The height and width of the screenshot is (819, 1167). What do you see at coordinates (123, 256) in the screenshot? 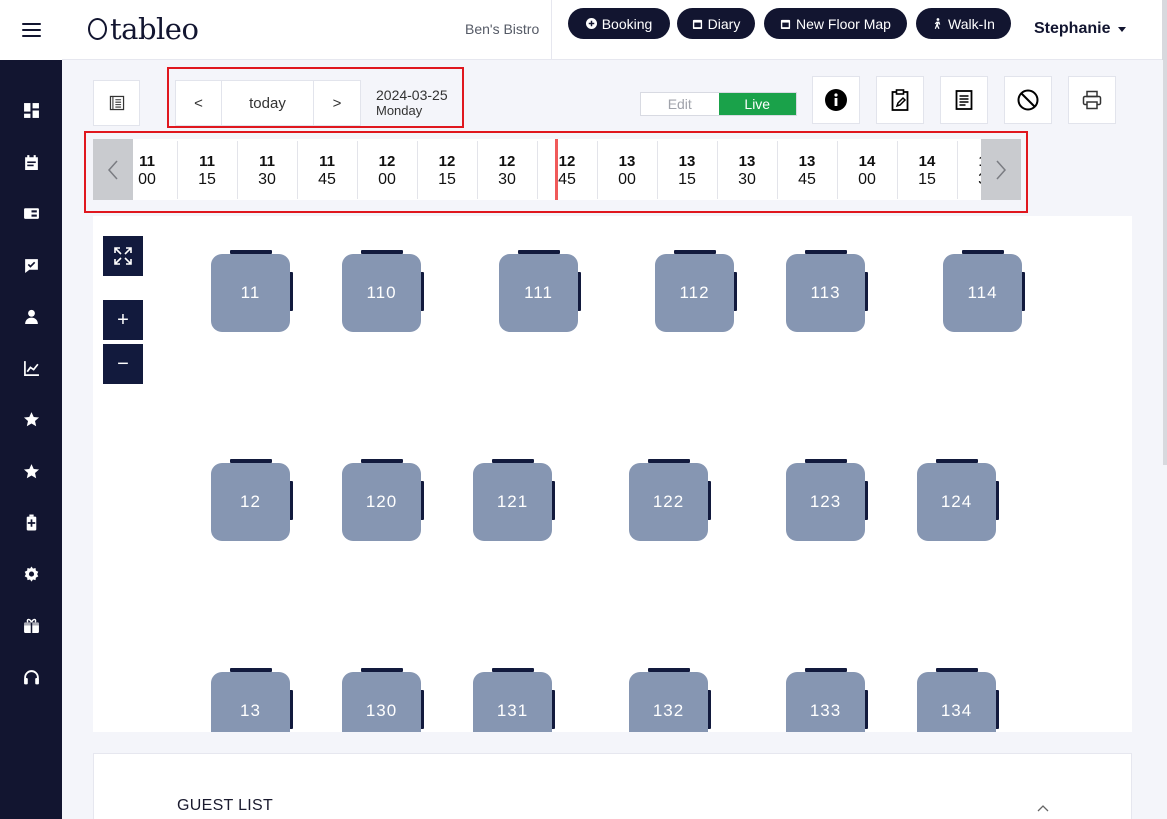
I see `fullscreen-button` at bounding box center [123, 256].